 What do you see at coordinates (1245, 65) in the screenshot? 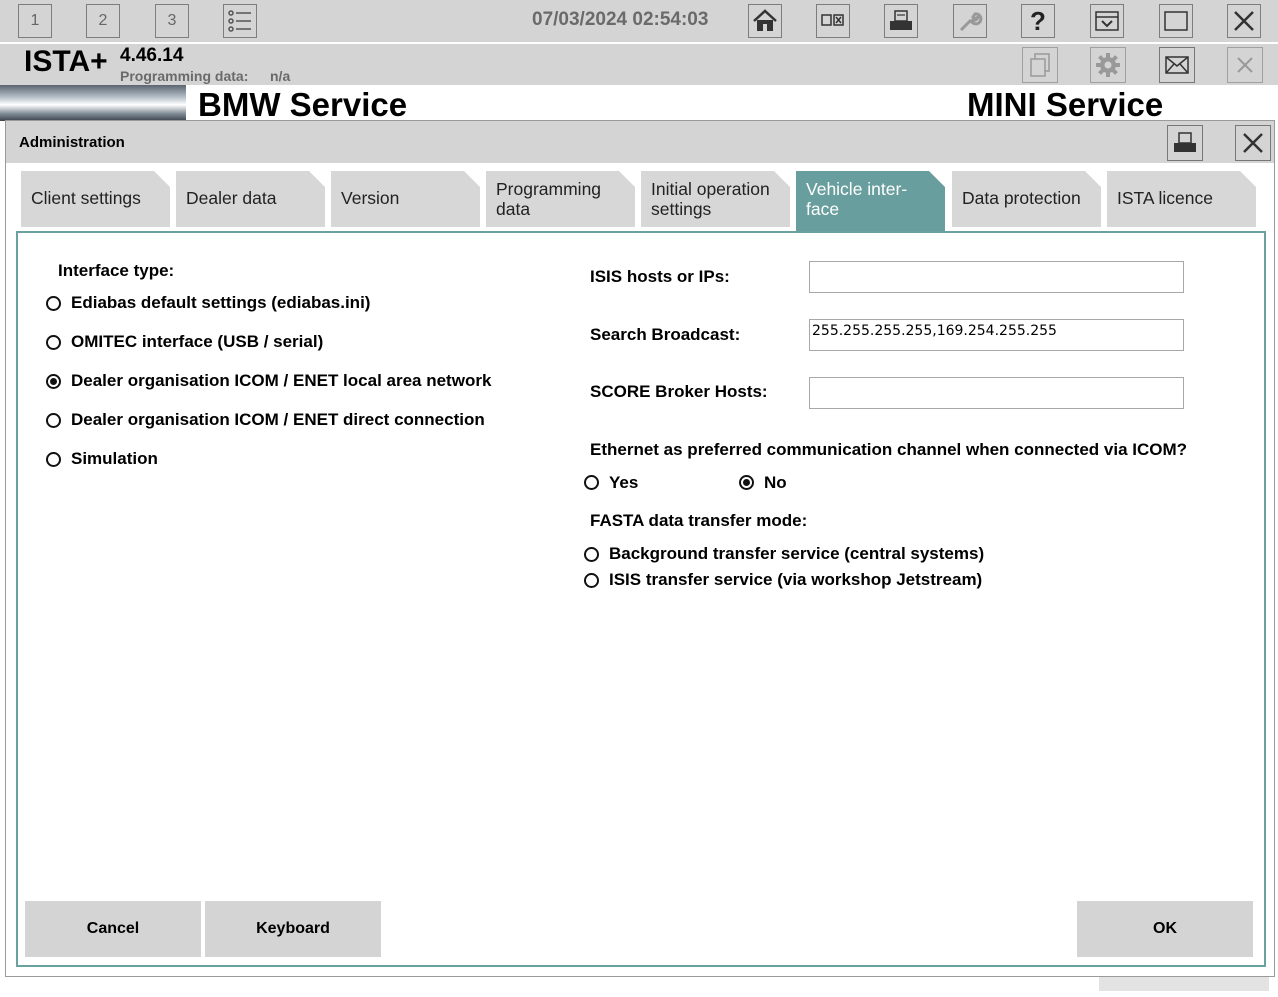
I see `close-session-icon` at bounding box center [1245, 65].